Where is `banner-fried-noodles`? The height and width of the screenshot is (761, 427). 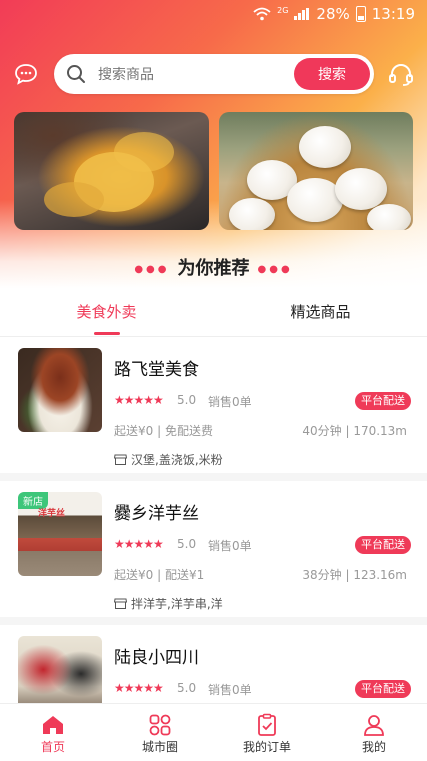 banner-fried-noodles is located at coordinates (111, 171).